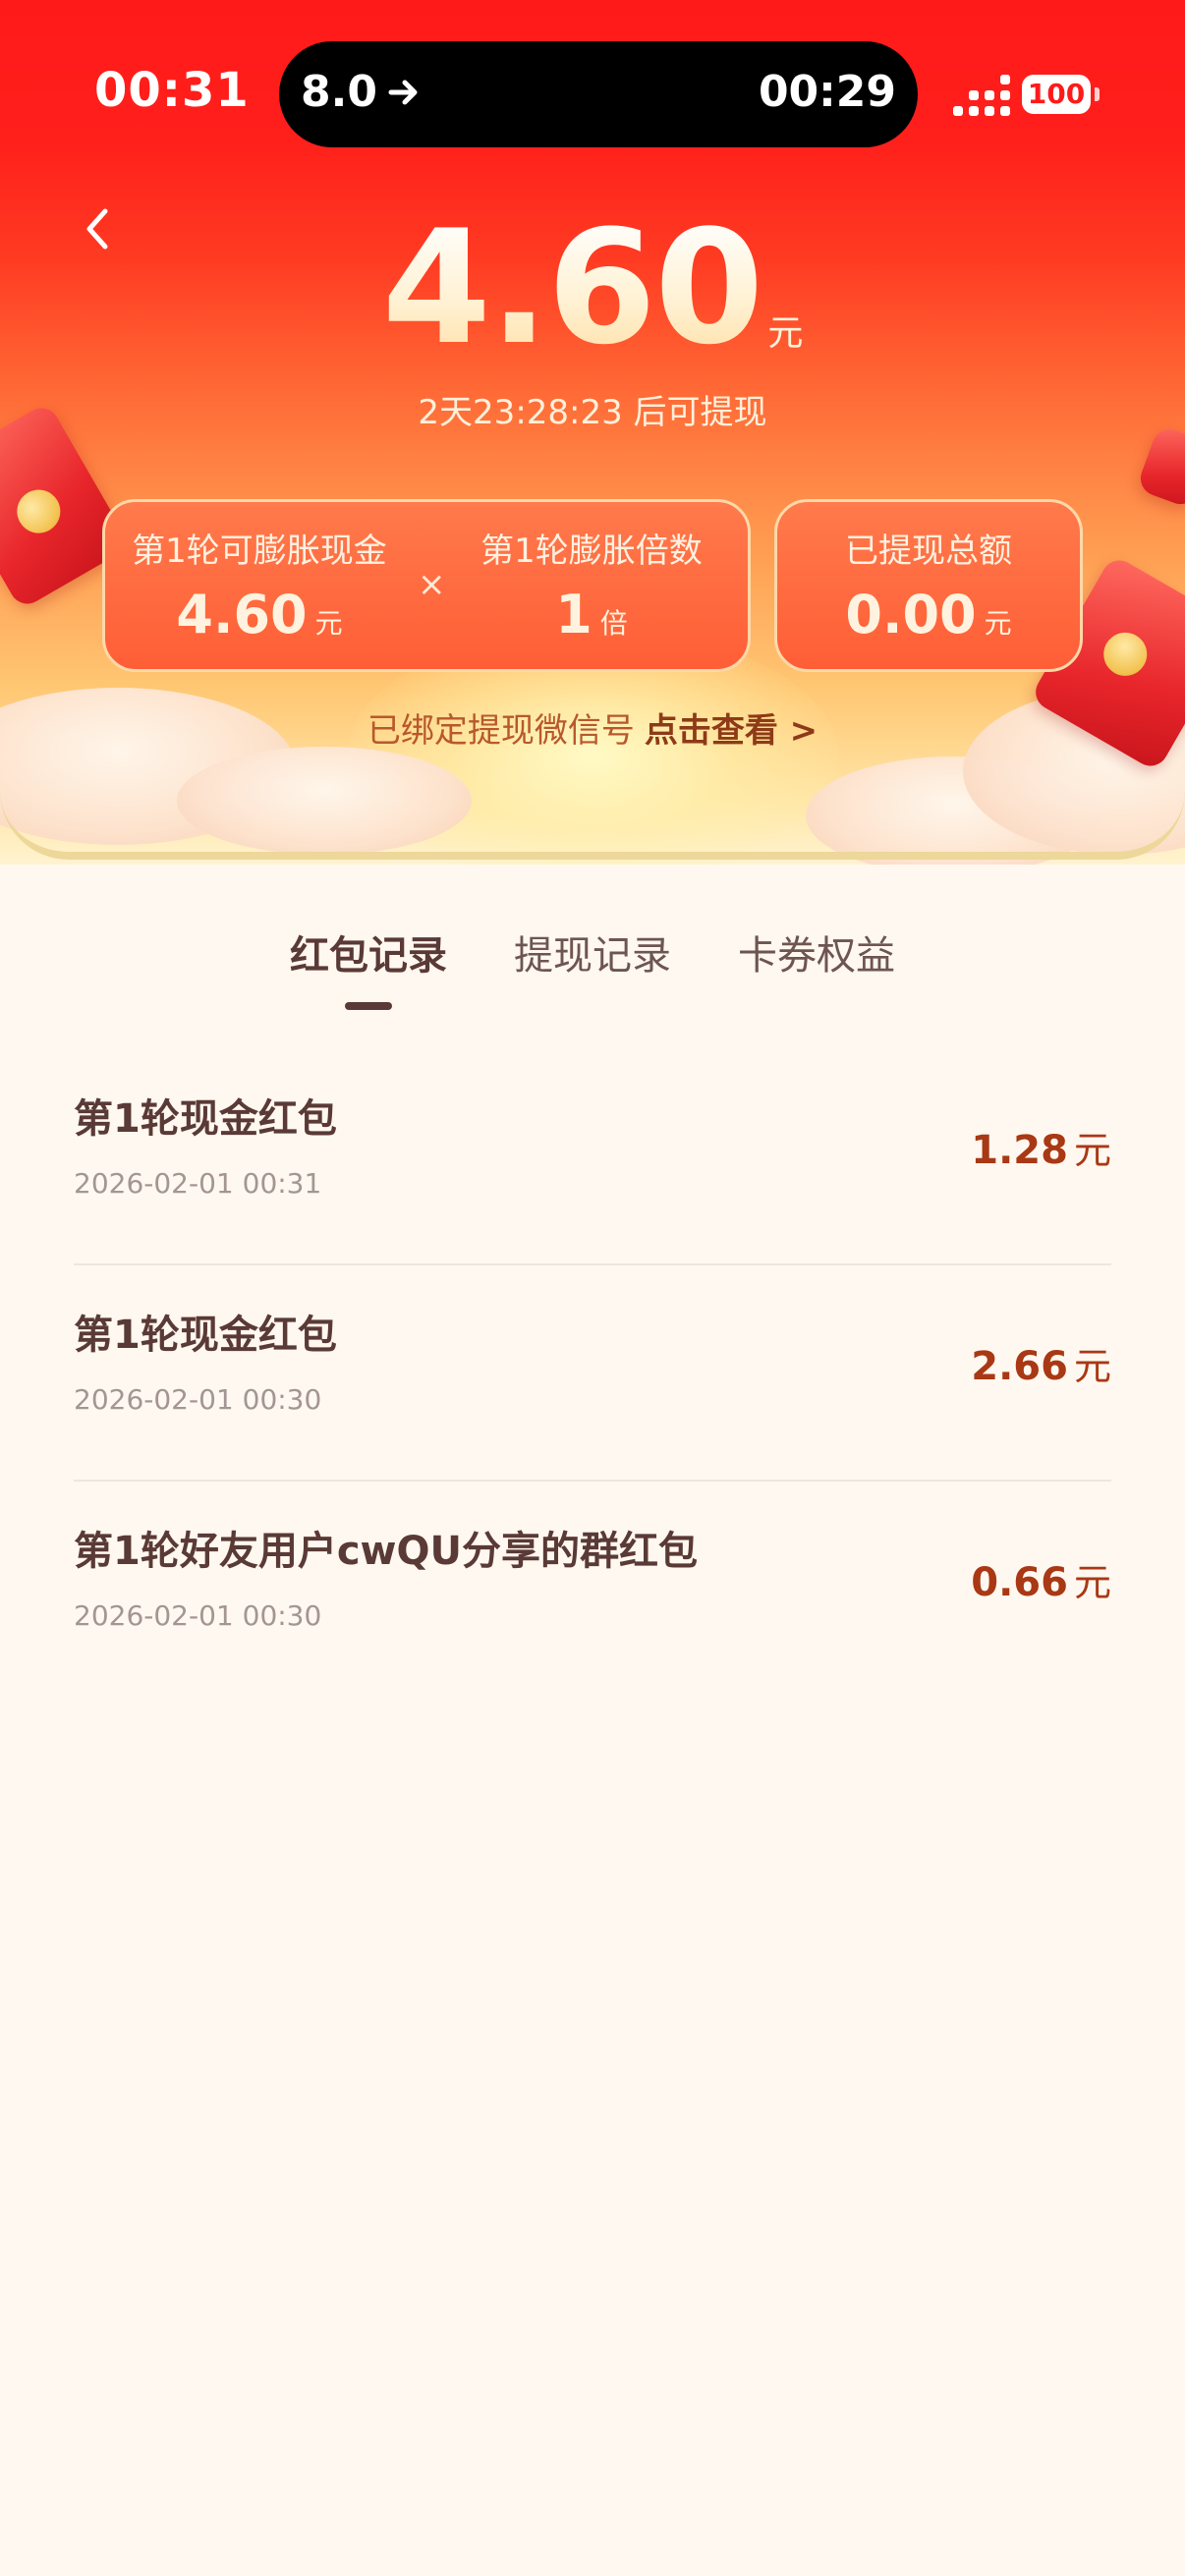  I want to click on tab-red-packet-records: 红包记录, so click(369, 967).